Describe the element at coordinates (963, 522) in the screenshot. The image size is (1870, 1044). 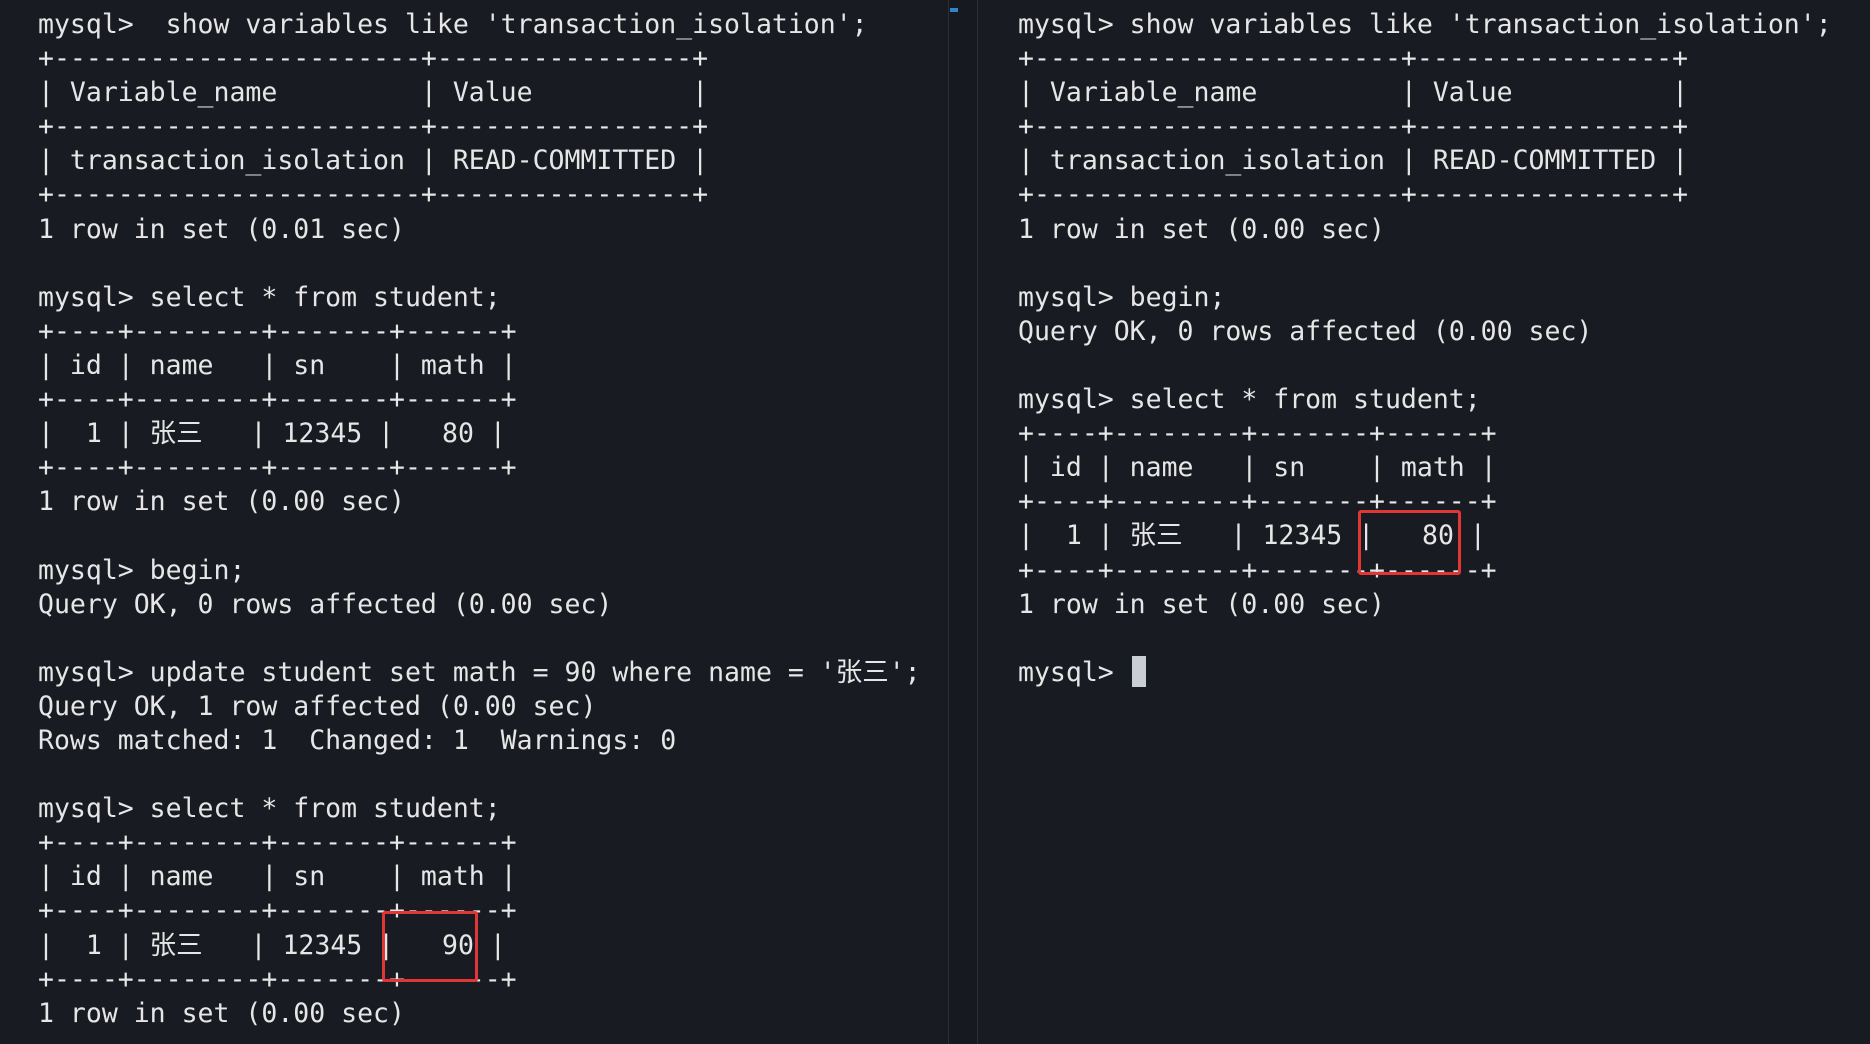
I see `pane-divider` at that location.